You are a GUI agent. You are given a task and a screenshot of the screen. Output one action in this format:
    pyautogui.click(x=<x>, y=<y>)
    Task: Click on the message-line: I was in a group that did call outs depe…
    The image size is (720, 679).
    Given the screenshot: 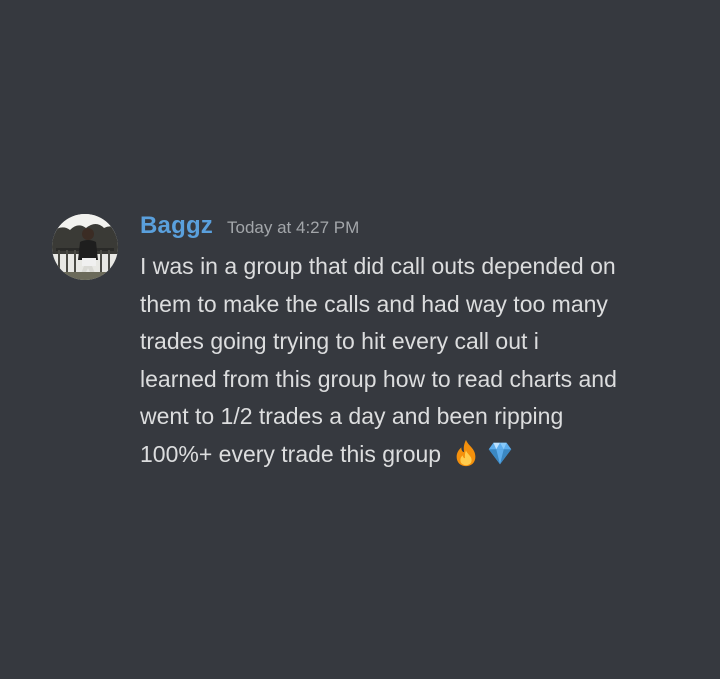 What is the action you would take?
    pyautogui.click(x=378, y=266)
    